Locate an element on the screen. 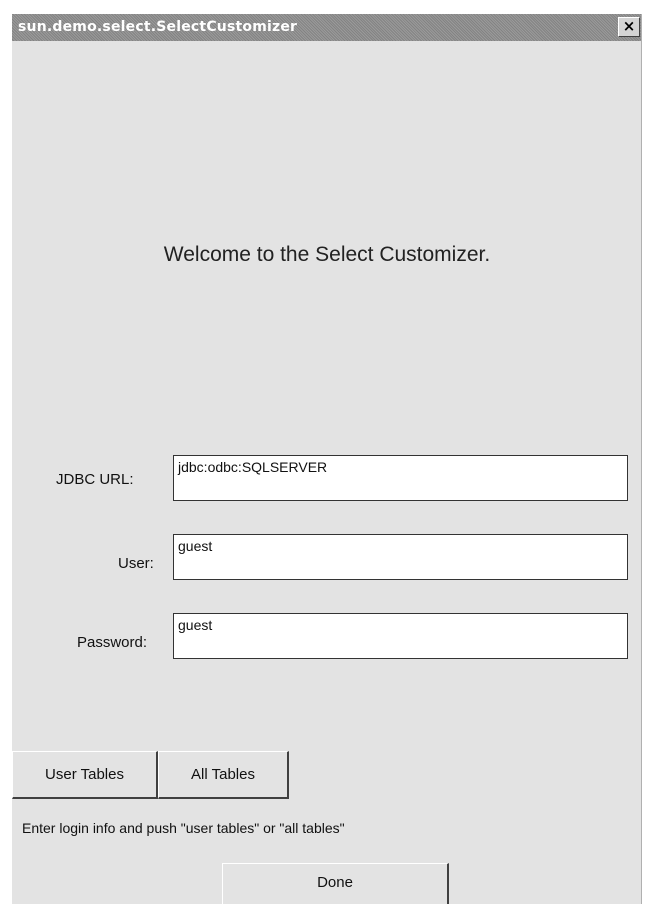  password-field: guest is located at coordinates (400, 636).